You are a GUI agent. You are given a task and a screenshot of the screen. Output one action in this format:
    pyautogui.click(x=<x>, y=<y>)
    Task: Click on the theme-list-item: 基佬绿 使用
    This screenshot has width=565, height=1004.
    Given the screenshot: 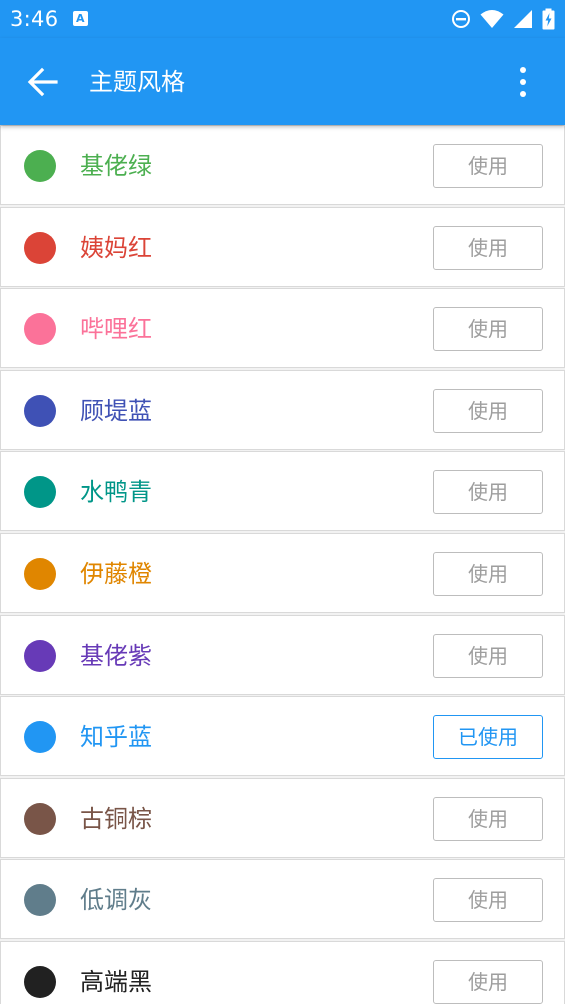 What is the action you would take?
    pyautogui.click(x=282, y=165)
    